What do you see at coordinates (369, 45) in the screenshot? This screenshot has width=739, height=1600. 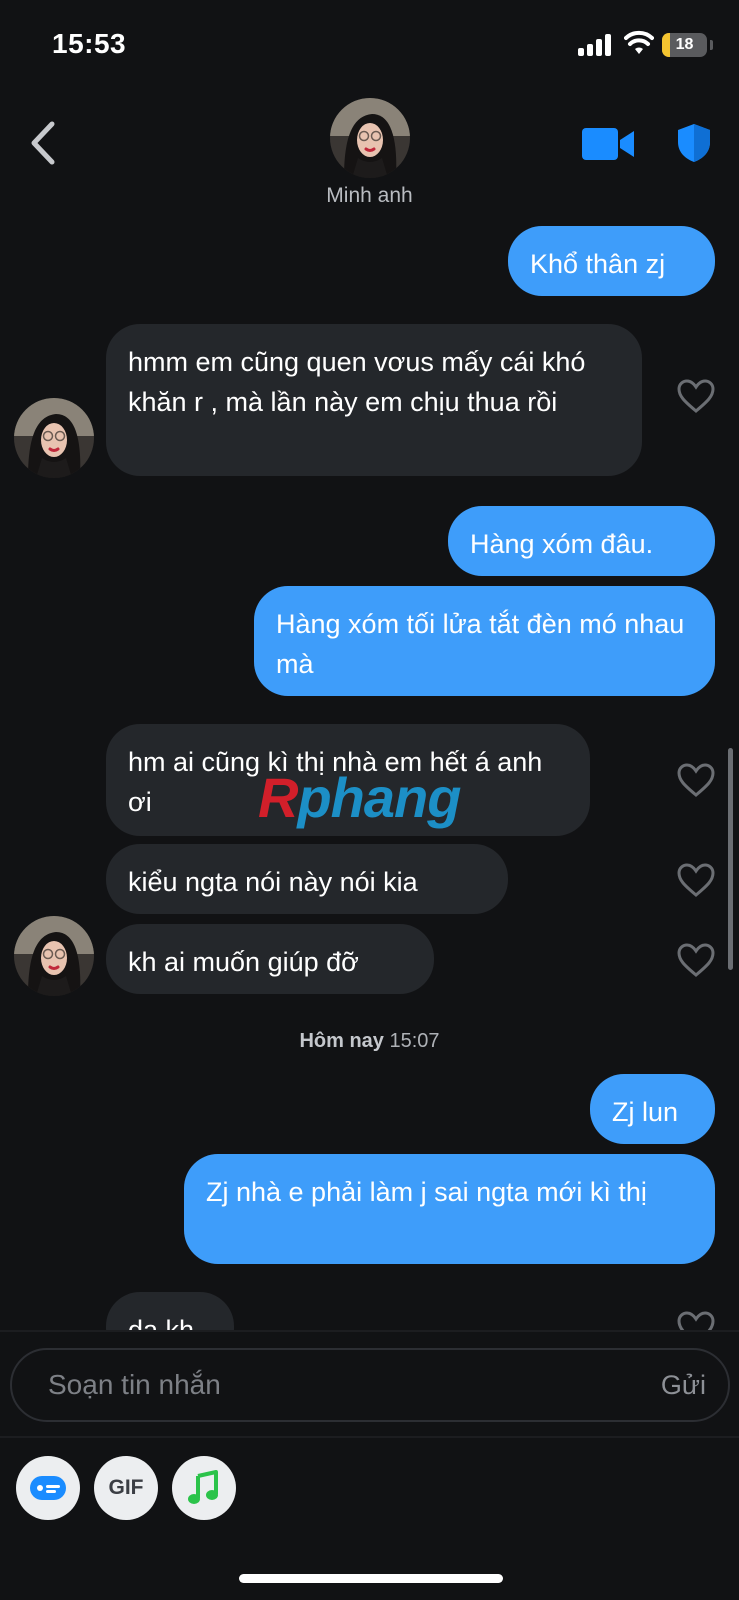 I see `status-bar: 15:53 18` at bounding box center [369, 45].